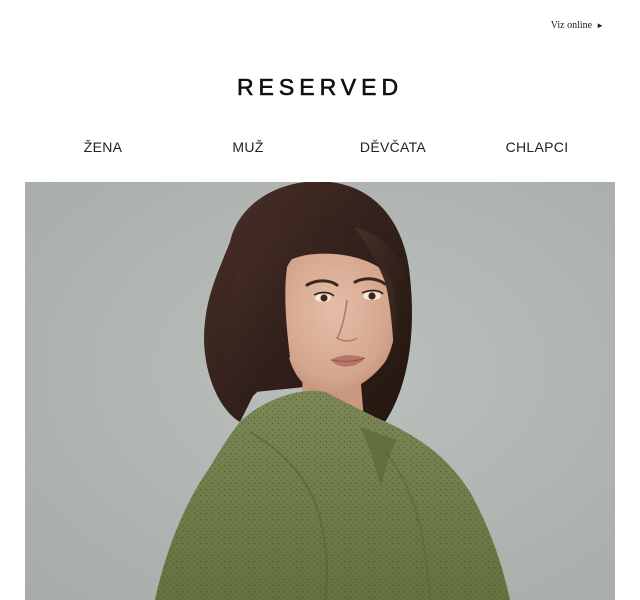 The height and width of the screenshot is (600, 640). I want to click on play-arrow-icon: ►, so click(600, 25).